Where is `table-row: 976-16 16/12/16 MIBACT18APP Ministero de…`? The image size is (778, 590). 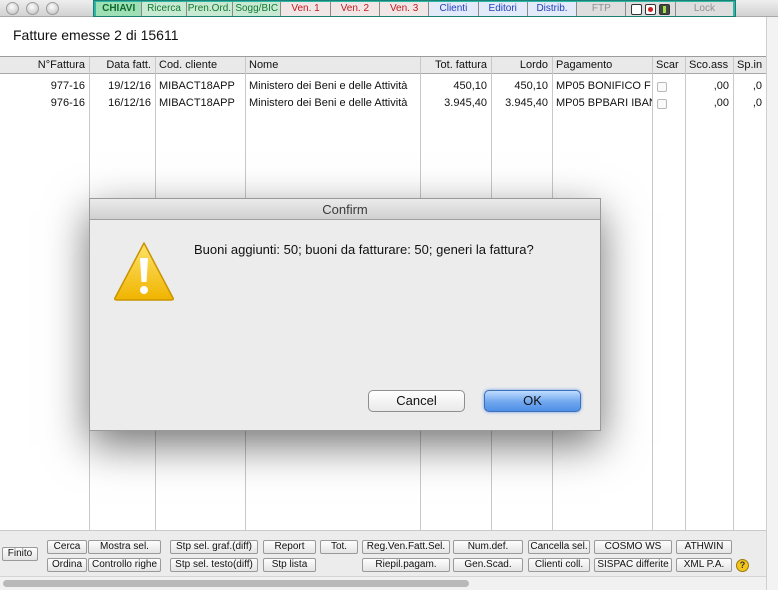 table-row: 976-16 16/12/16 MIBACT18APP Ministero de… is located at coordinates (383, 104).